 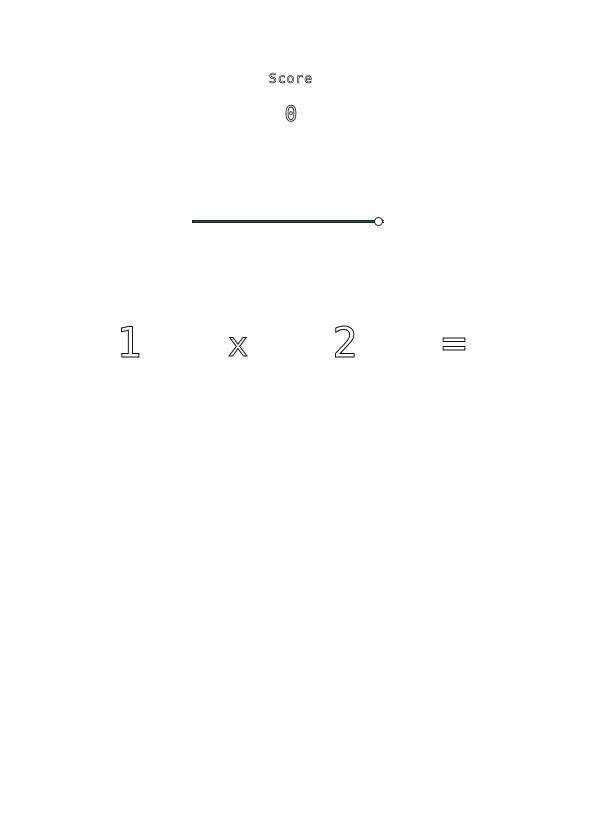 What do you see at coordinates (345, 342) in the screenshot?
I see `operand-b: 2` at bounding box center [345, 342].